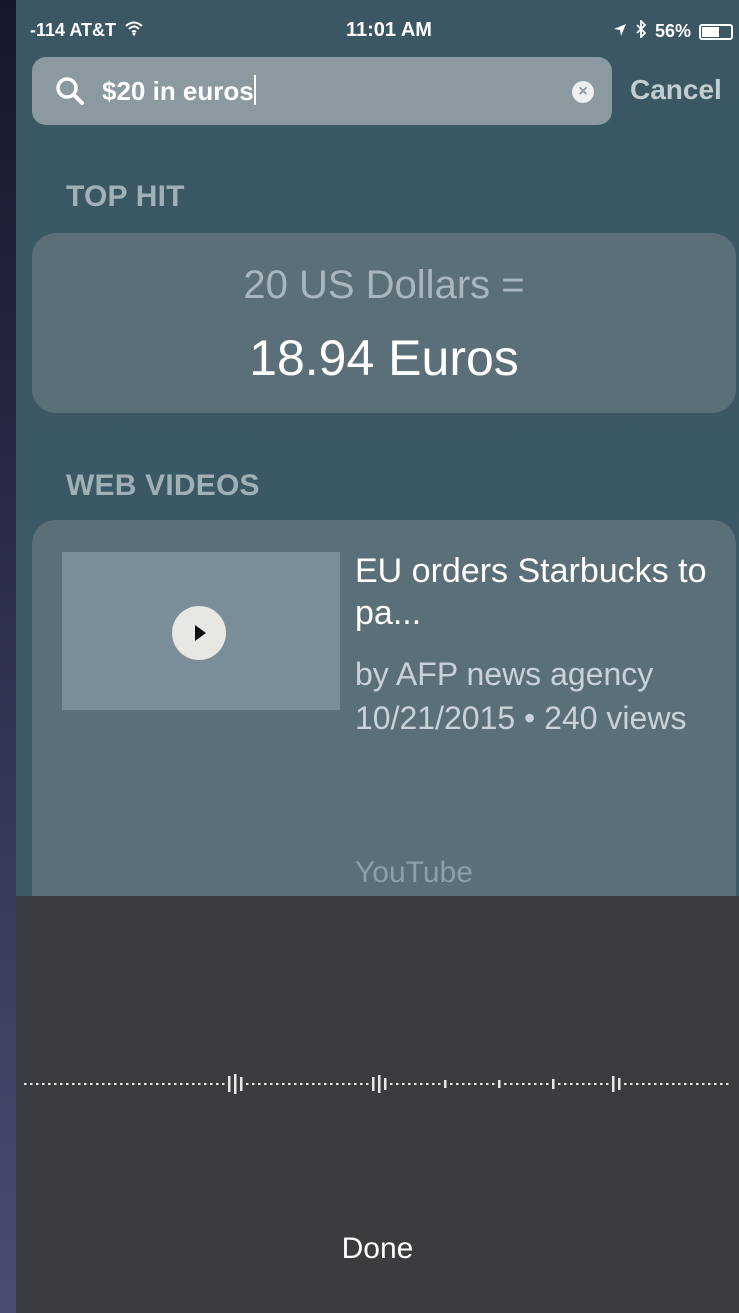 This screenshot has height=1313, width=739. Describe the element at coordinates (384, 358) in the screenshot. I see `conversion-result: 18.94 Euros` at that location.